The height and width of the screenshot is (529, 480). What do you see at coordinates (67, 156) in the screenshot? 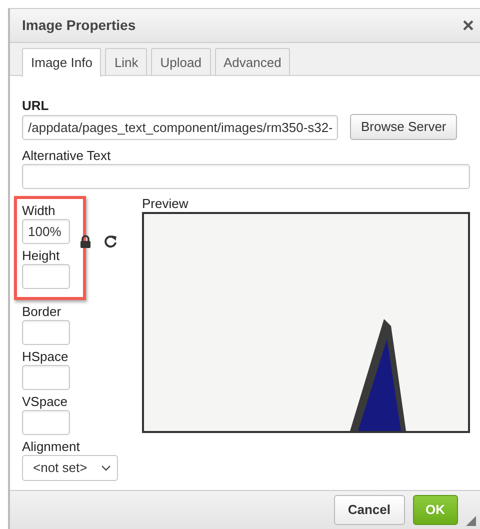
I see `alt-text-label: Alternative Text` at bounding box center [67, 156].